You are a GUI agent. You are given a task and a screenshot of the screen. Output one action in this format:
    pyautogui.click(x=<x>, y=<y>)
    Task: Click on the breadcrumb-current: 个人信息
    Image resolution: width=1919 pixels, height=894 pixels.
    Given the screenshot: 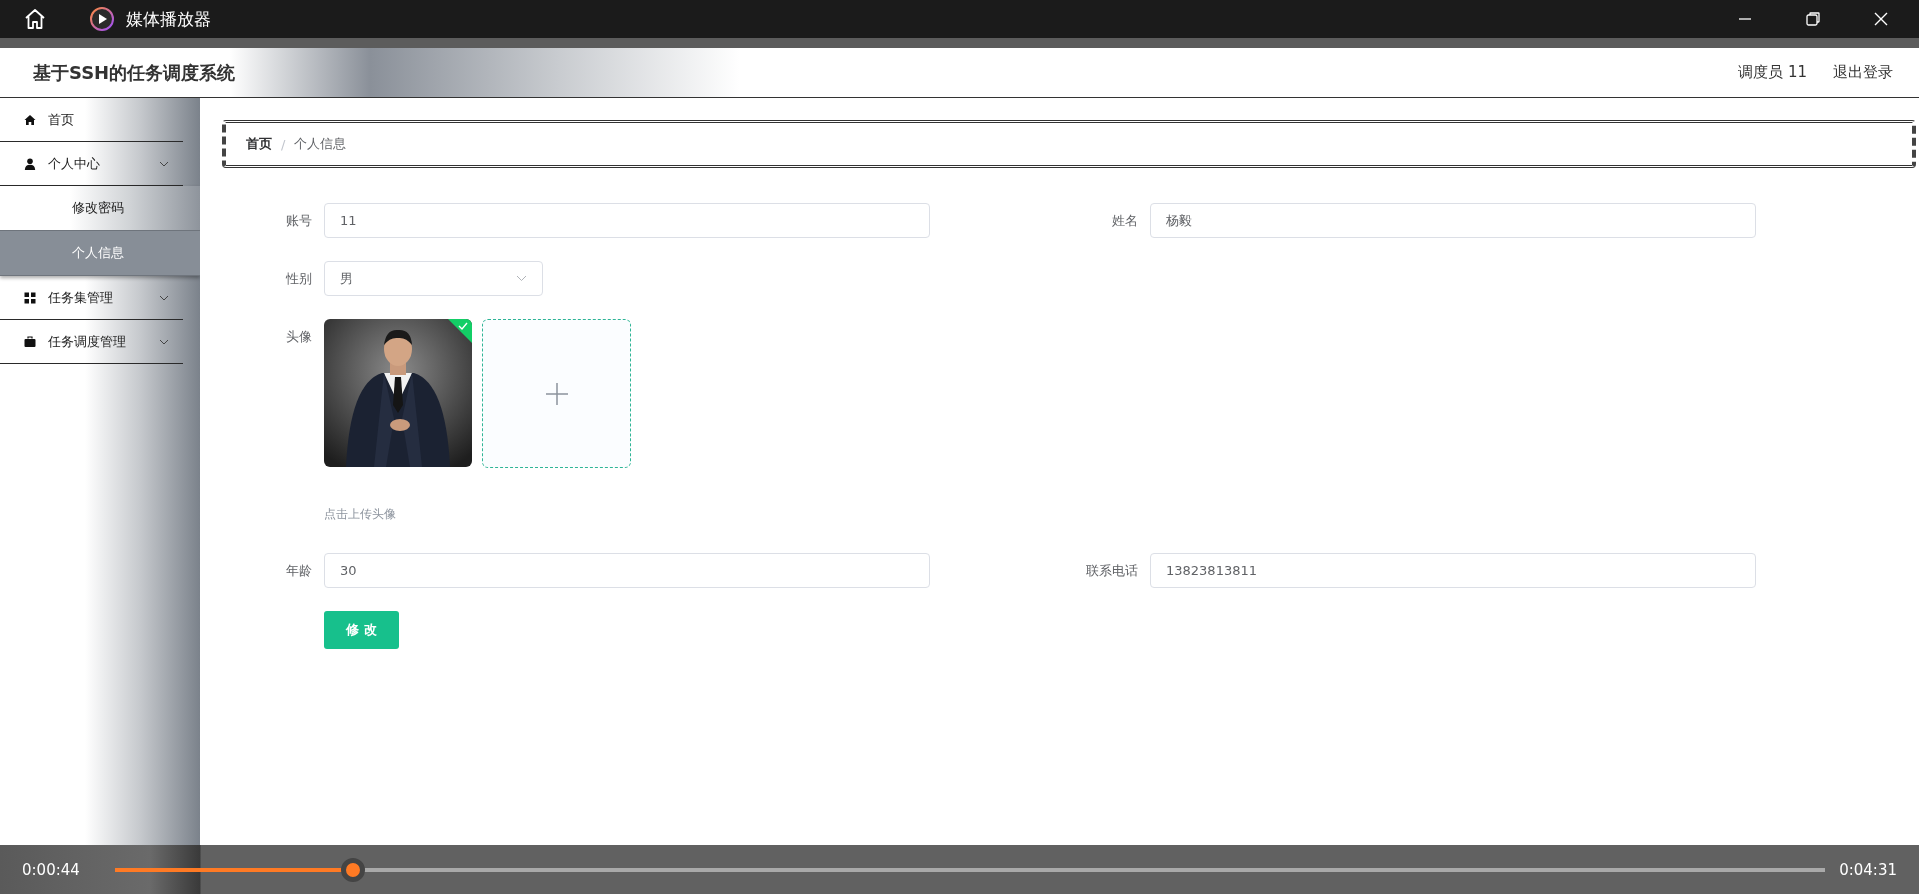 What is the action you would take?
    pyautogui.click(x=320, y=144)
    